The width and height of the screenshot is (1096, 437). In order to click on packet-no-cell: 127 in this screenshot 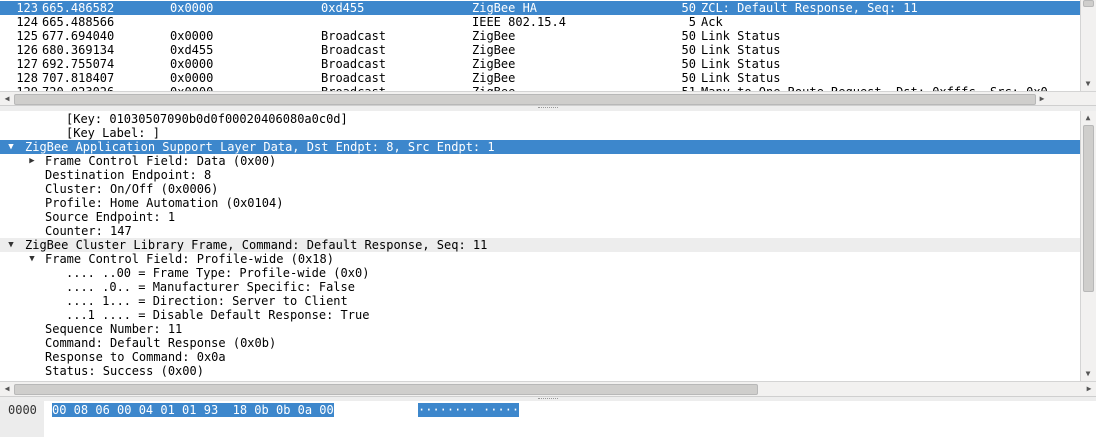, I will do `click(27, 64)`.